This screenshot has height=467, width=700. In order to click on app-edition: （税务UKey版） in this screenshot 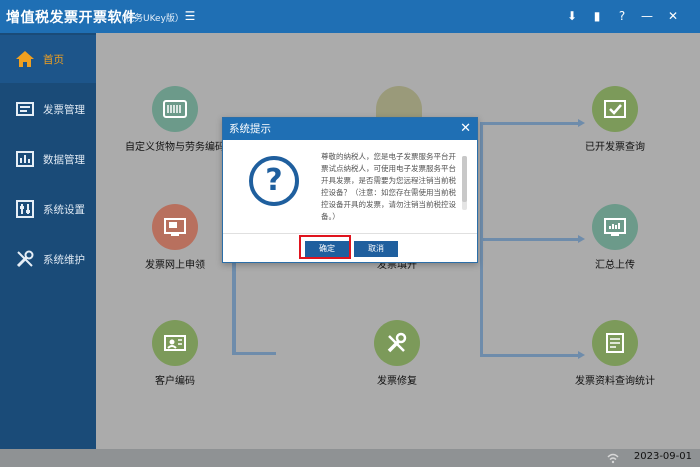, I will do `click(150, 19)`.